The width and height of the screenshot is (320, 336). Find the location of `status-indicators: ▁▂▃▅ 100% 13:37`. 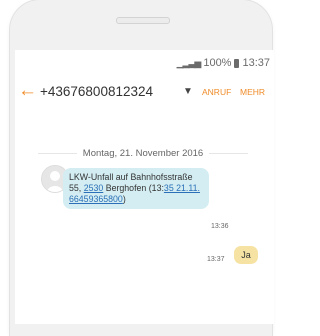

status-indicators: ▁▂▃▅ 100% 13:37 is located at coordinates (223, 63).